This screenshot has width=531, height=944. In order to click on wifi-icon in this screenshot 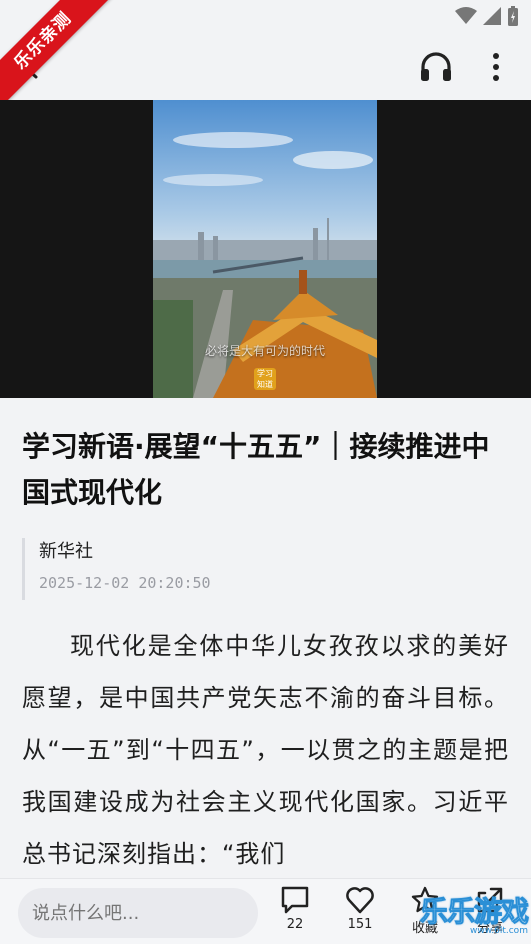, I will do `click(466, 15)`.